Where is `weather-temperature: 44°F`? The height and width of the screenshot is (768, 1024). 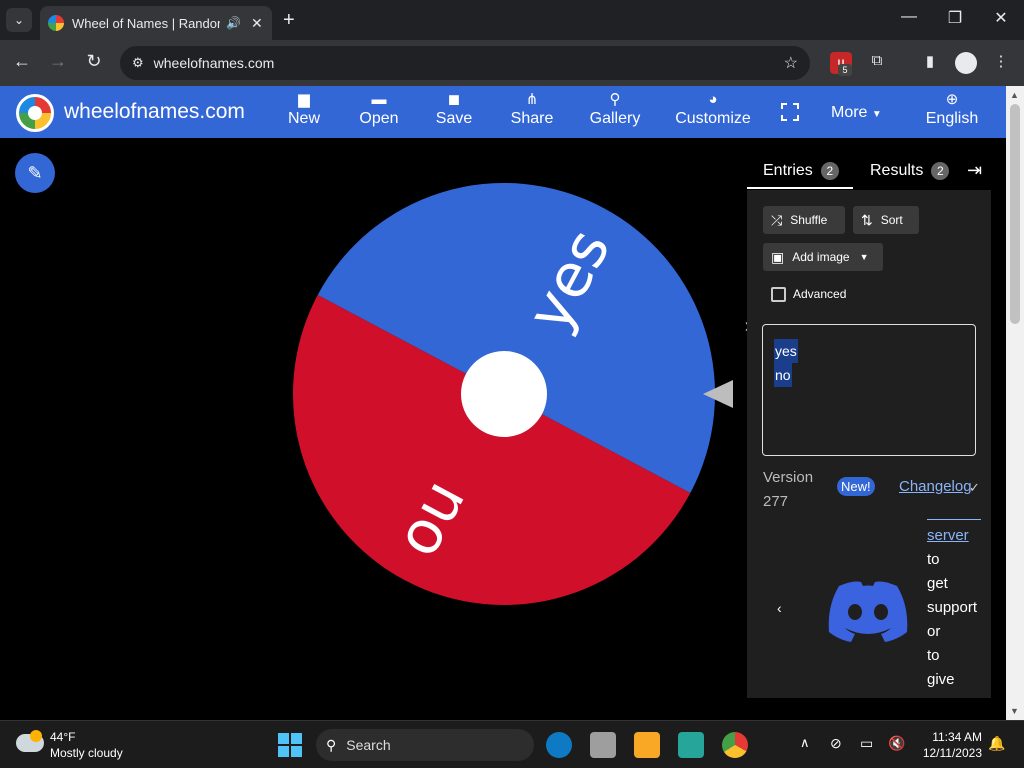
weather-temperature: 44°F is located at coordinates (62, 737).